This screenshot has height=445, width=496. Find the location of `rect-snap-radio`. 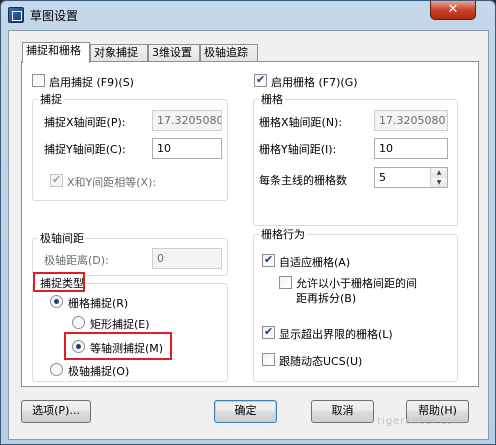

rect-snap-radio is located at coordinates (78, 322).